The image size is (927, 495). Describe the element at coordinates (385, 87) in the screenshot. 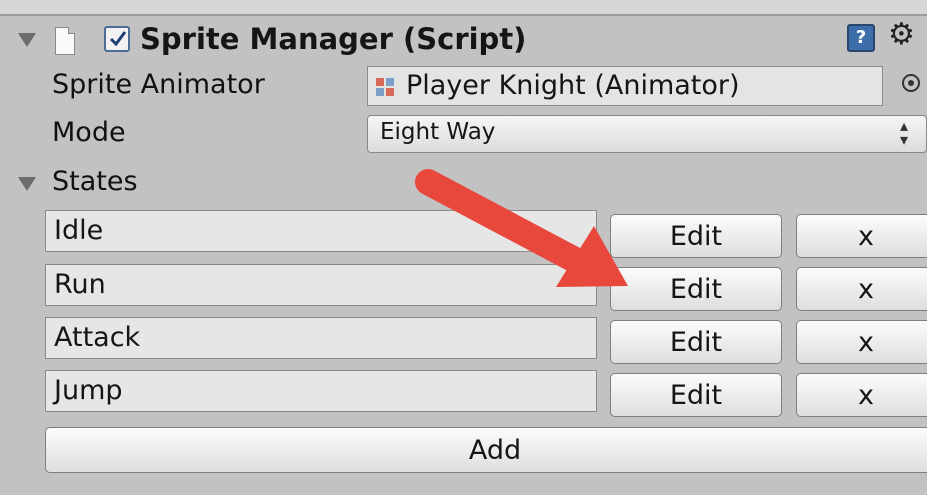

I see `animator-asset-icon` at that location.